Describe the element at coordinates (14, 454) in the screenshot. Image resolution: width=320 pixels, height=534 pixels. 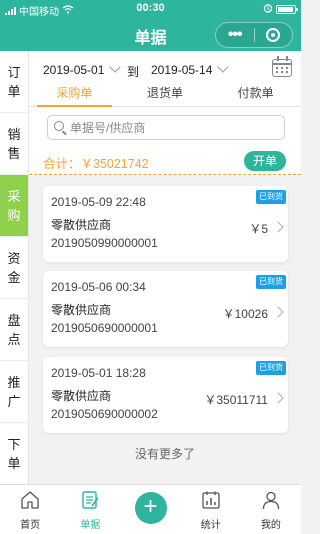
I see `sidebar-item-place-order: 下单` at that location.